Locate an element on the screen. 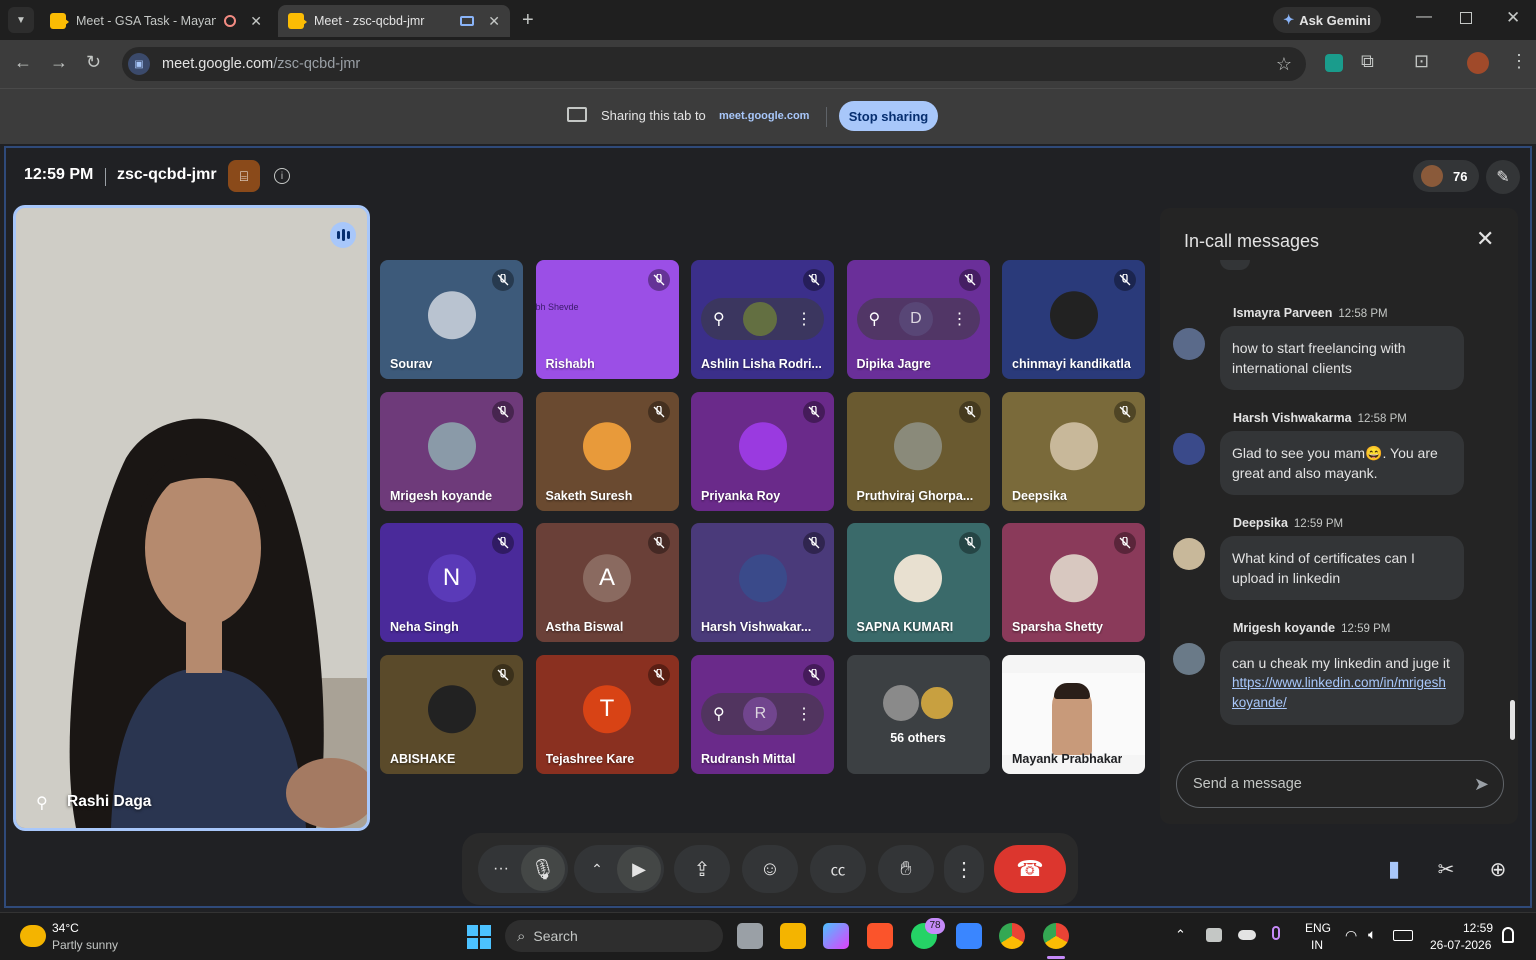  brave-icon is located at coordinates (880, 936).